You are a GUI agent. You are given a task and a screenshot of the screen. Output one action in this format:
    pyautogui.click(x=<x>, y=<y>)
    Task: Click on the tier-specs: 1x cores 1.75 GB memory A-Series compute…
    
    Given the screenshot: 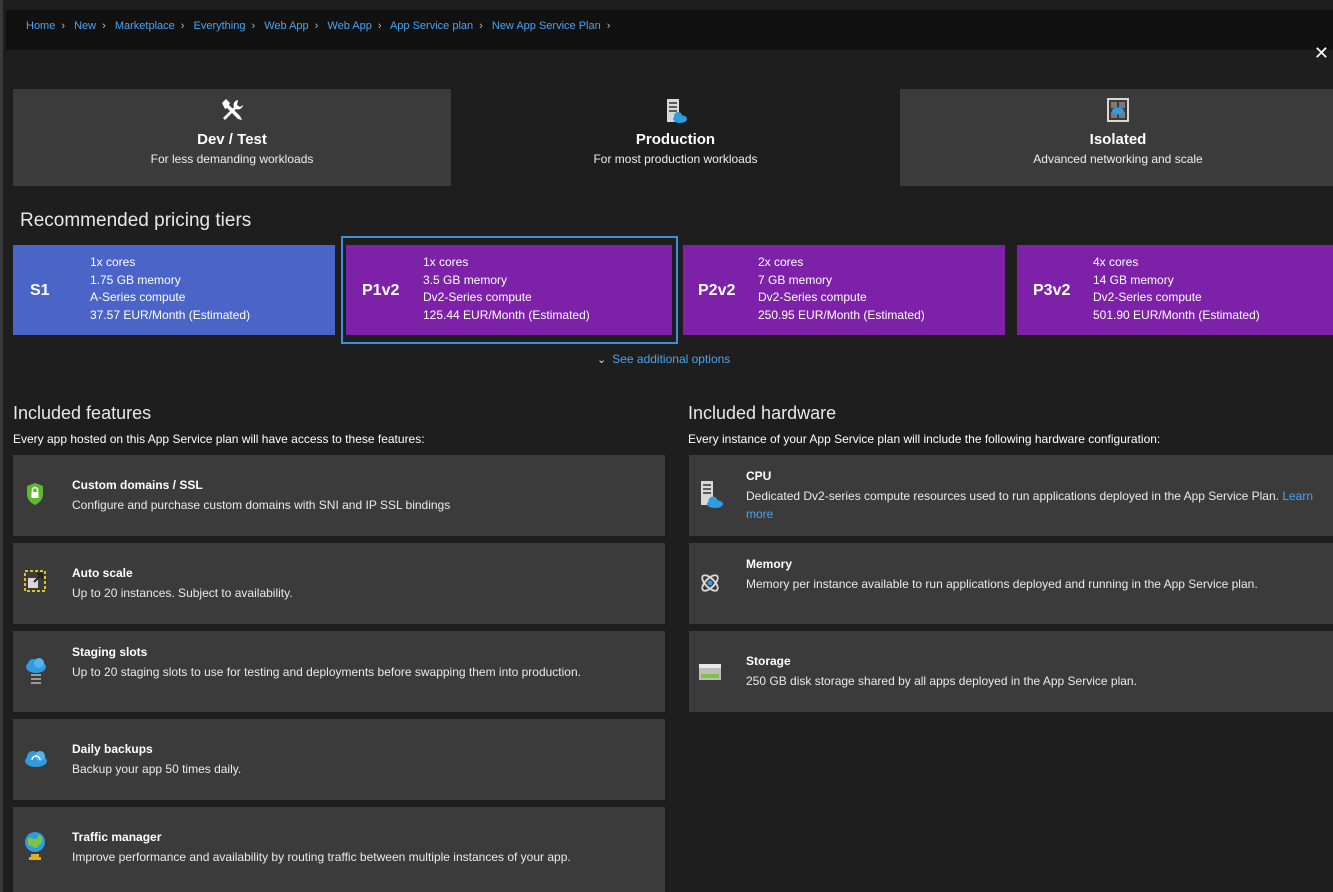 What is the action you would take?
    pyautogui.click(x=170, y=289)
    